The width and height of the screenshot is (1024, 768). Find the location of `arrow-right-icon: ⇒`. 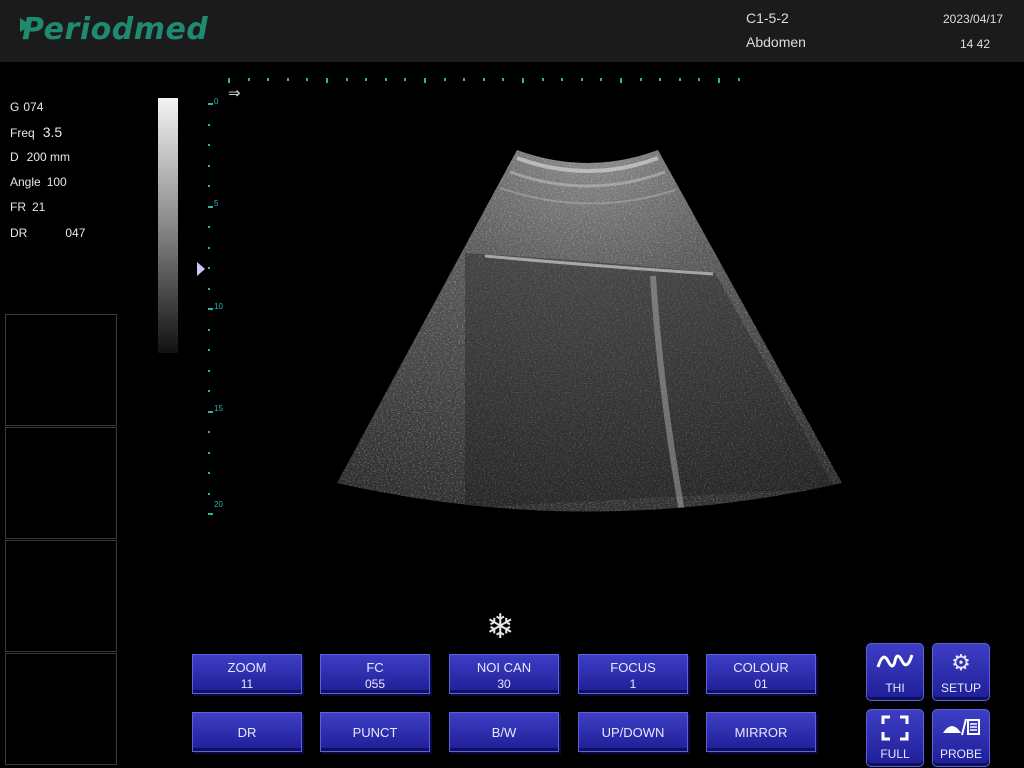

arrow-right-icon: ⇒ is located at coordinates (234, 93).